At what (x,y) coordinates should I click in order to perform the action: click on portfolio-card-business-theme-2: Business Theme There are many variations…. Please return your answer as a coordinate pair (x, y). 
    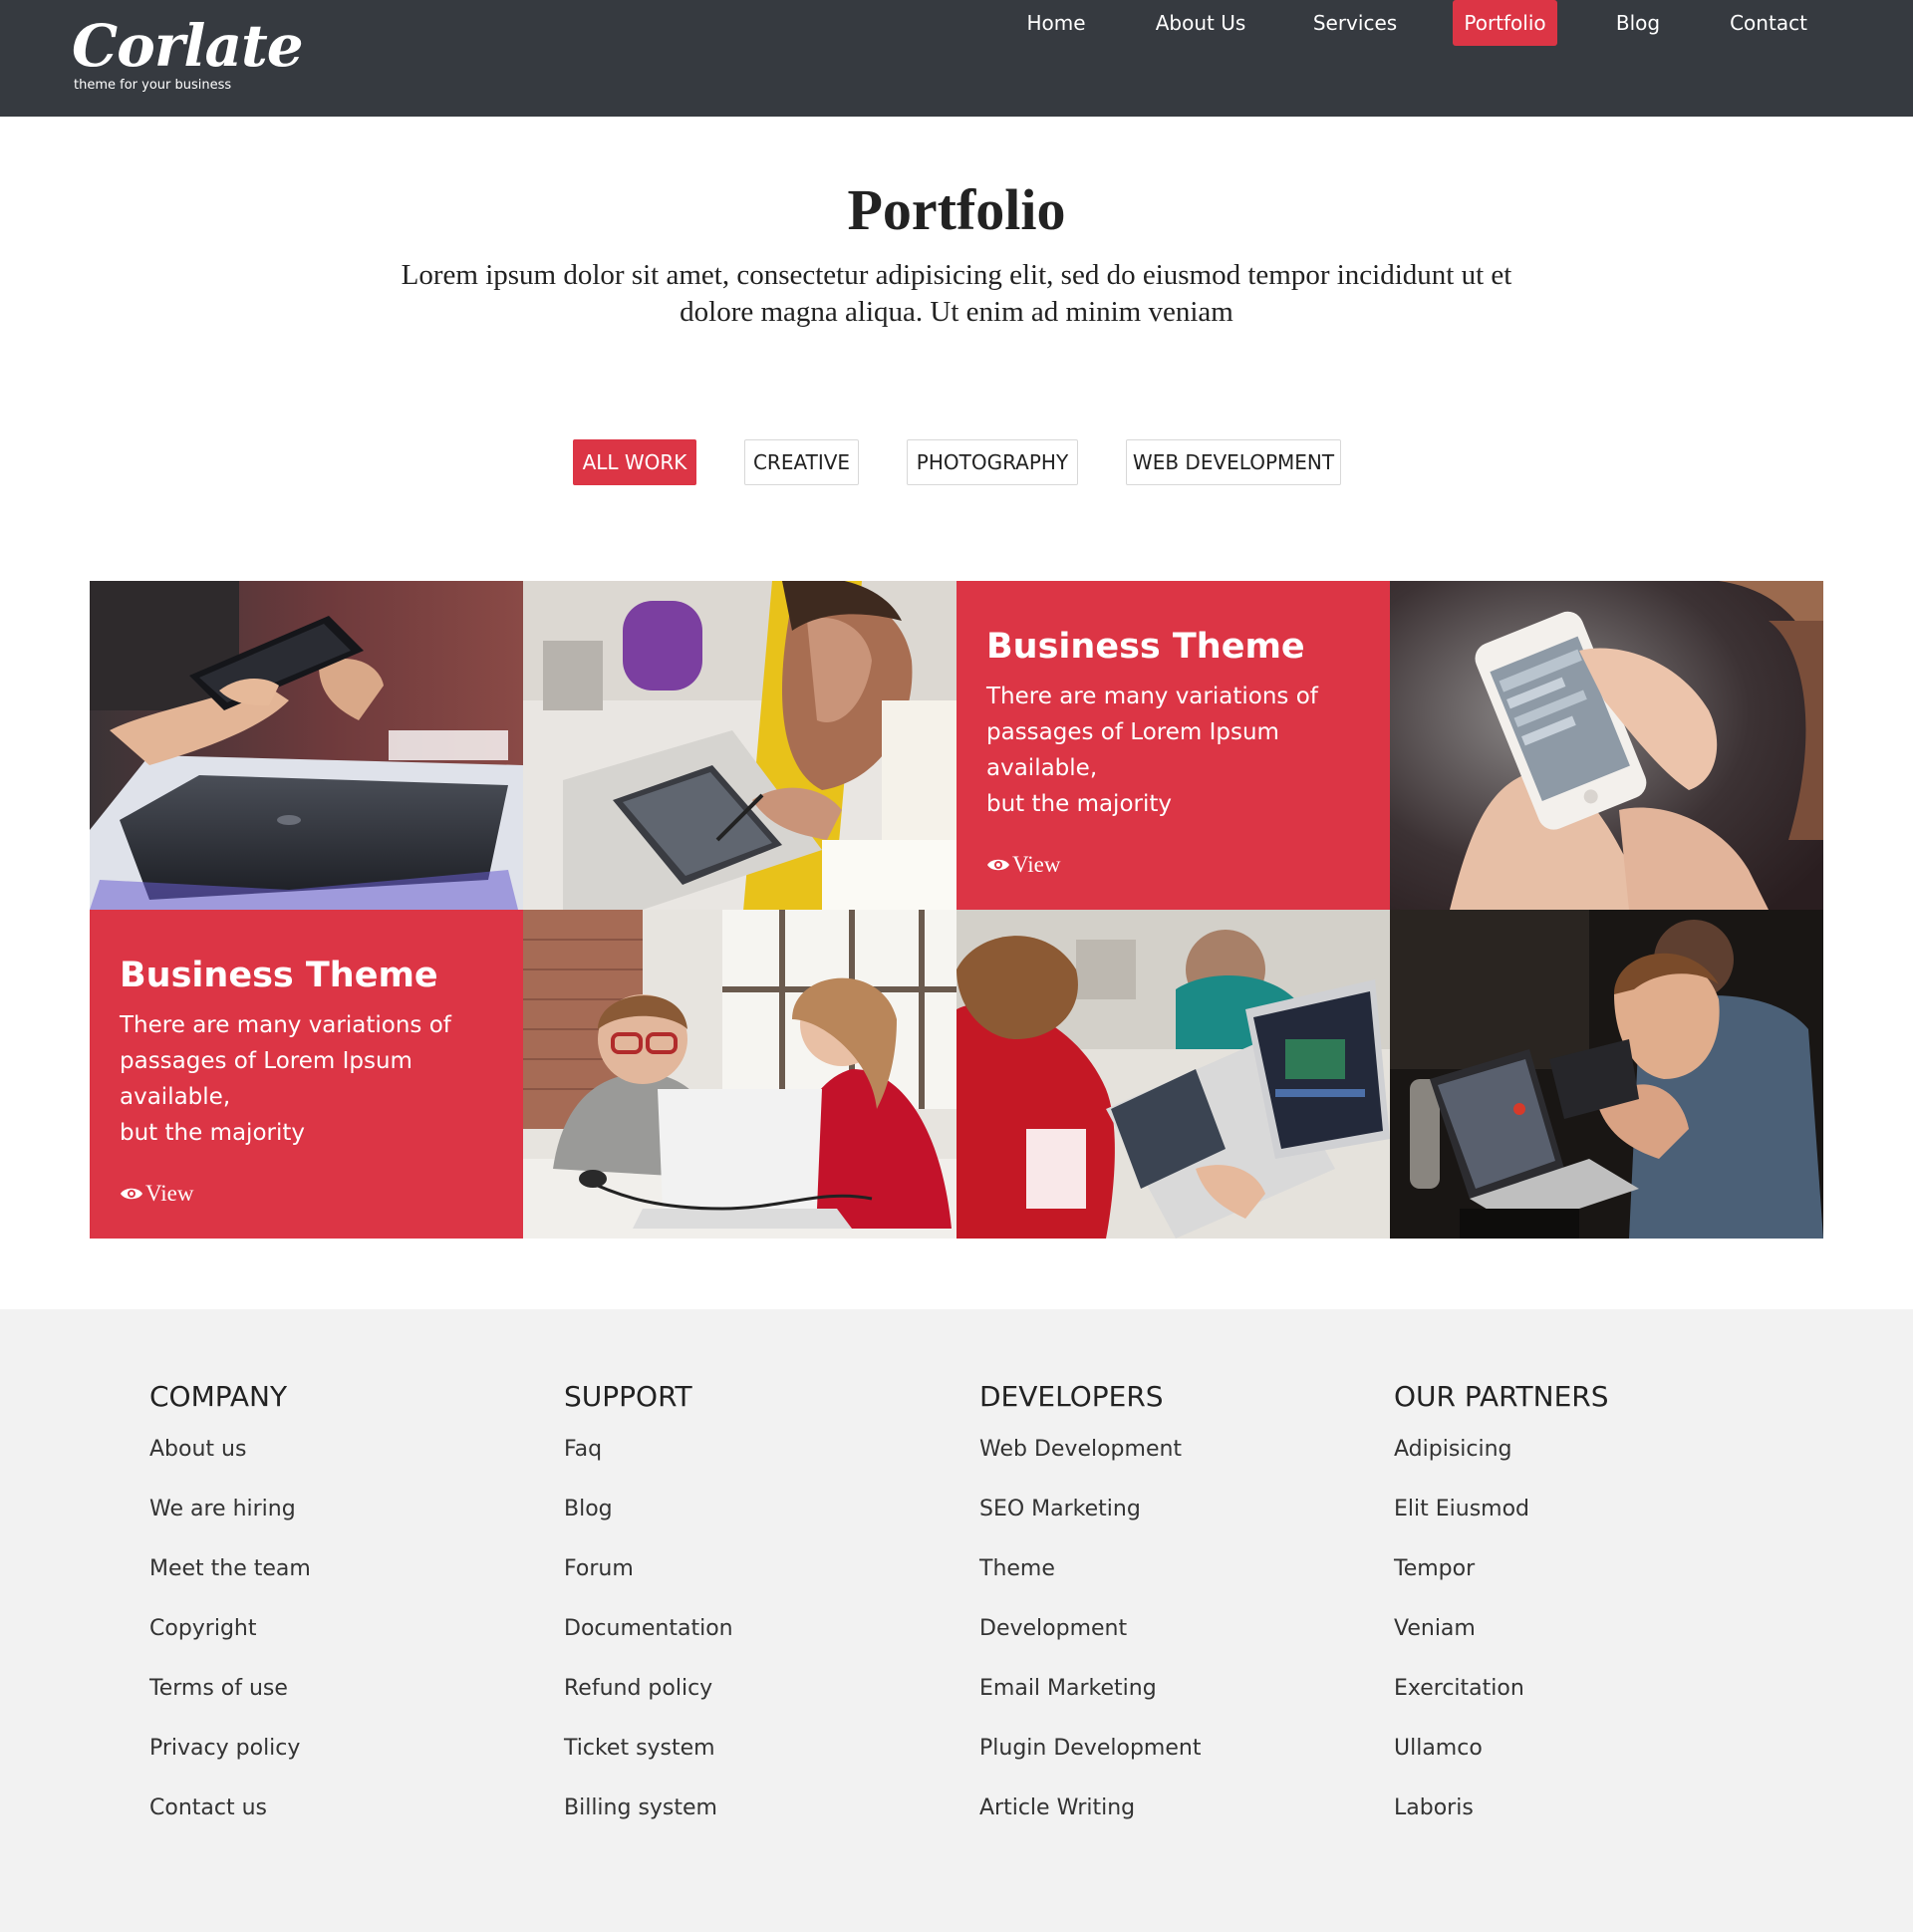
    Looking at the image, I should click on (306, 1074).